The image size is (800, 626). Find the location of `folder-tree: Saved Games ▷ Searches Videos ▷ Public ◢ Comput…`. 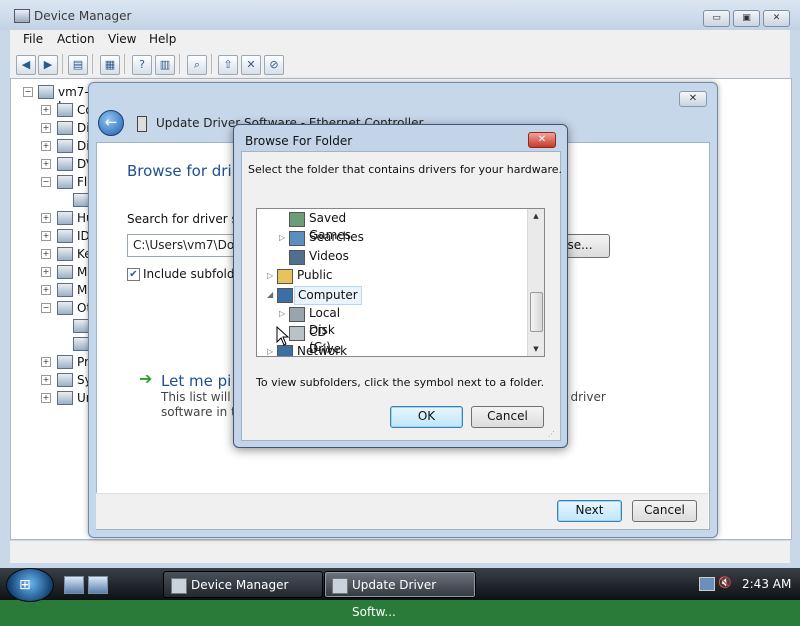

folder-tree: Saved Games ▷ Searches Videos ▷ Public ◢ Comput… is located at coordinates (400, 282).